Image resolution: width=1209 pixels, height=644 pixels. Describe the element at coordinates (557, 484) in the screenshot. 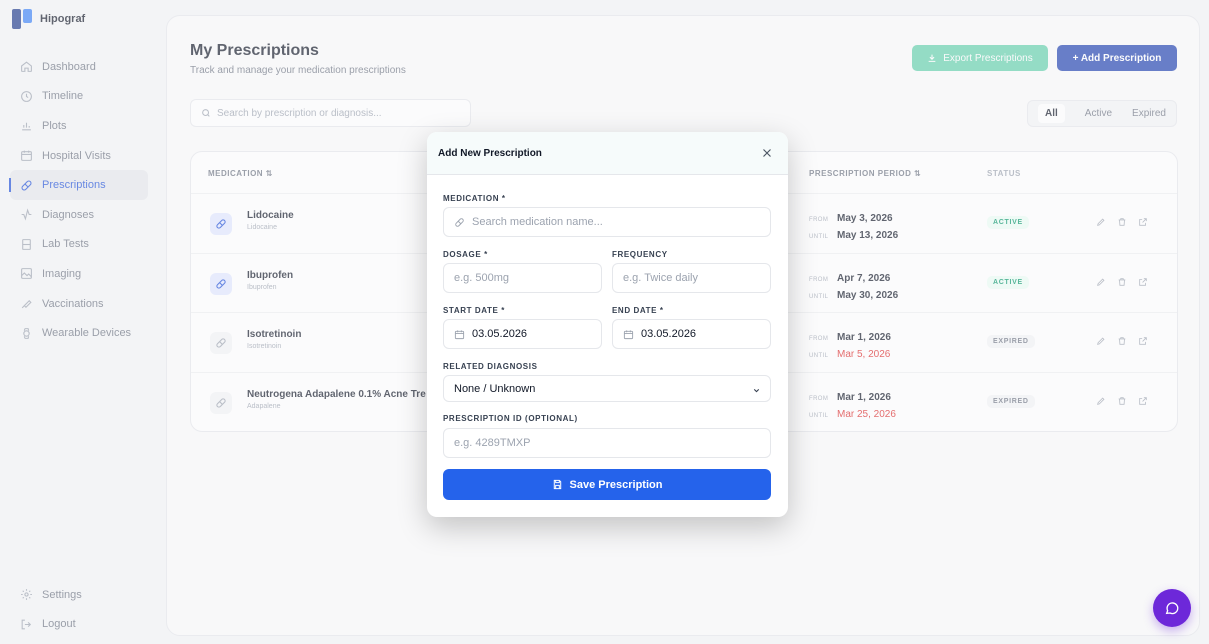

I see `save-icon` at that location.